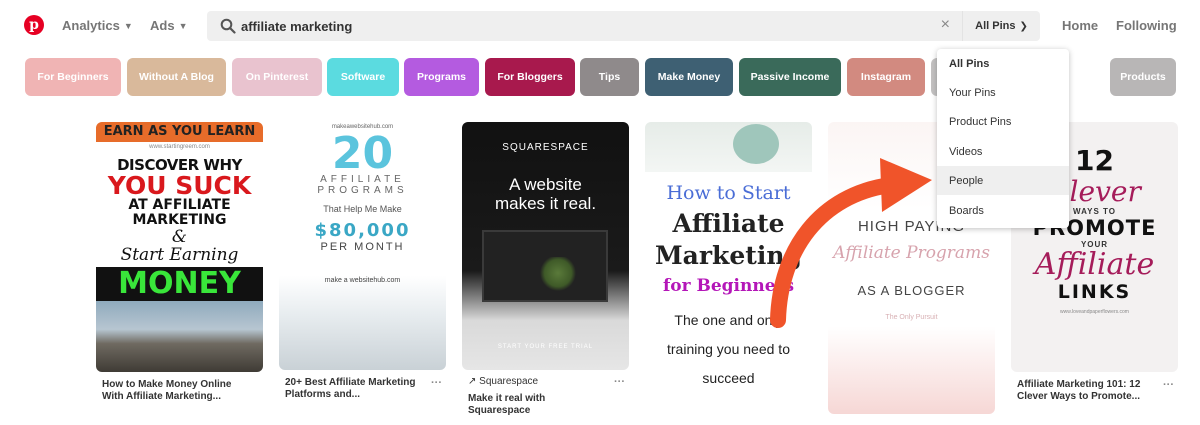 Image resolution: width=1200 pixels, height=425 pixels. What do you see at coordinates (545, 147) in the screenshot?
I see `pin-text: SQUARESPACE` at bounding box center [545, 147].